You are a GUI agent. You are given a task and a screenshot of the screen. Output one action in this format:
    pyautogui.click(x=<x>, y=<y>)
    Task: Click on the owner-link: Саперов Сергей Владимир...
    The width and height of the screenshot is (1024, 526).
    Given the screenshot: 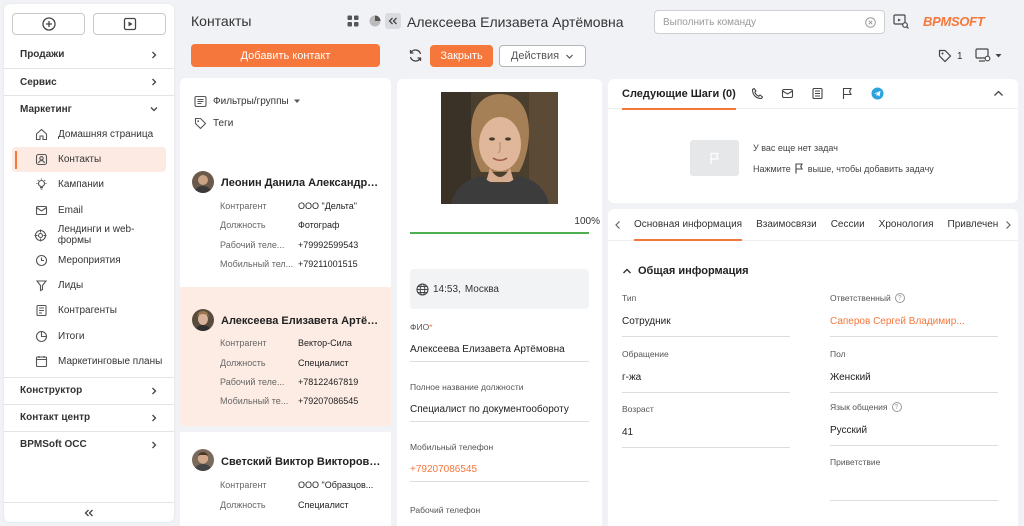 What is the action you would take?
    pyautogui.click(x=914, y=326)
    